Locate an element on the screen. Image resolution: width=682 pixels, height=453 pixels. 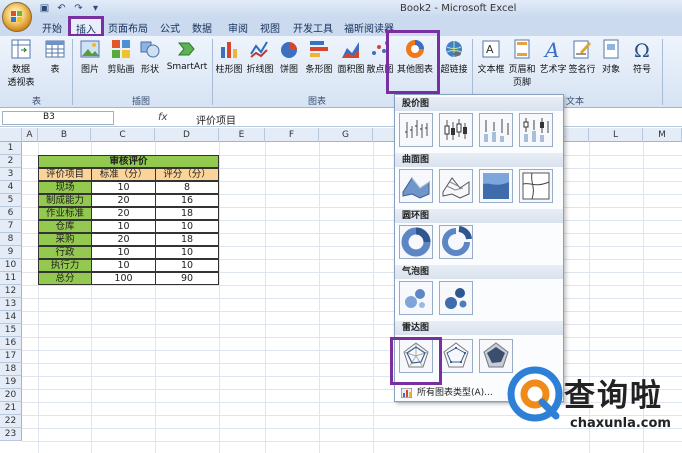
tab-data: 数据 is located at coordinates (202, 27).